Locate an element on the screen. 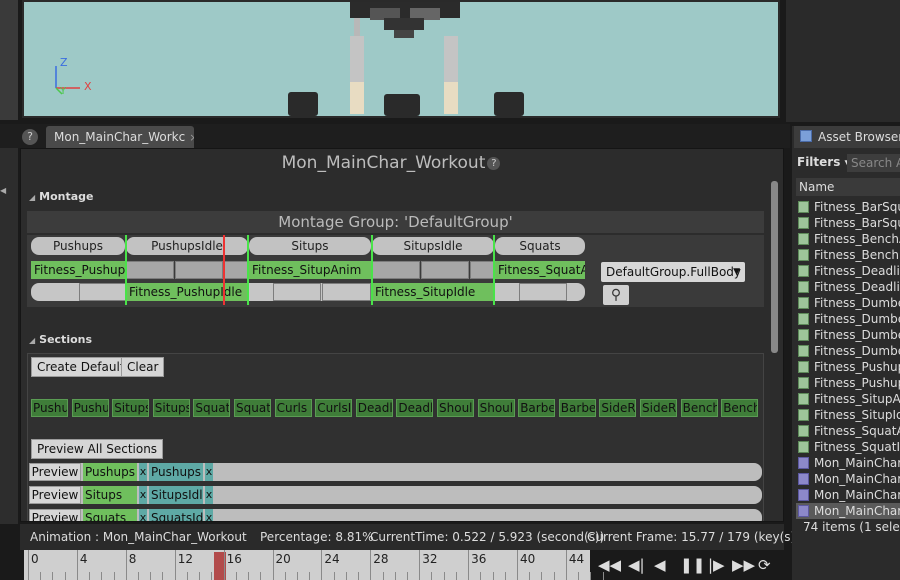 Image resolution: width=900 pixels, height=580 pixels. asset-search-input: Search A is located at coordinates (873, 163).